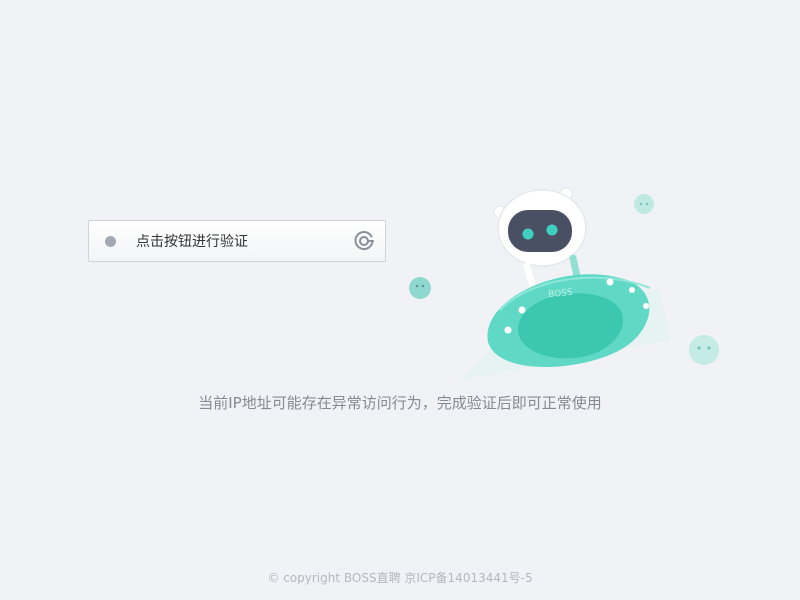  What do you see at coordinates (644, 204) in the screenshot?
I see `planet-top-right-icon` at bounding box center [644, 204].